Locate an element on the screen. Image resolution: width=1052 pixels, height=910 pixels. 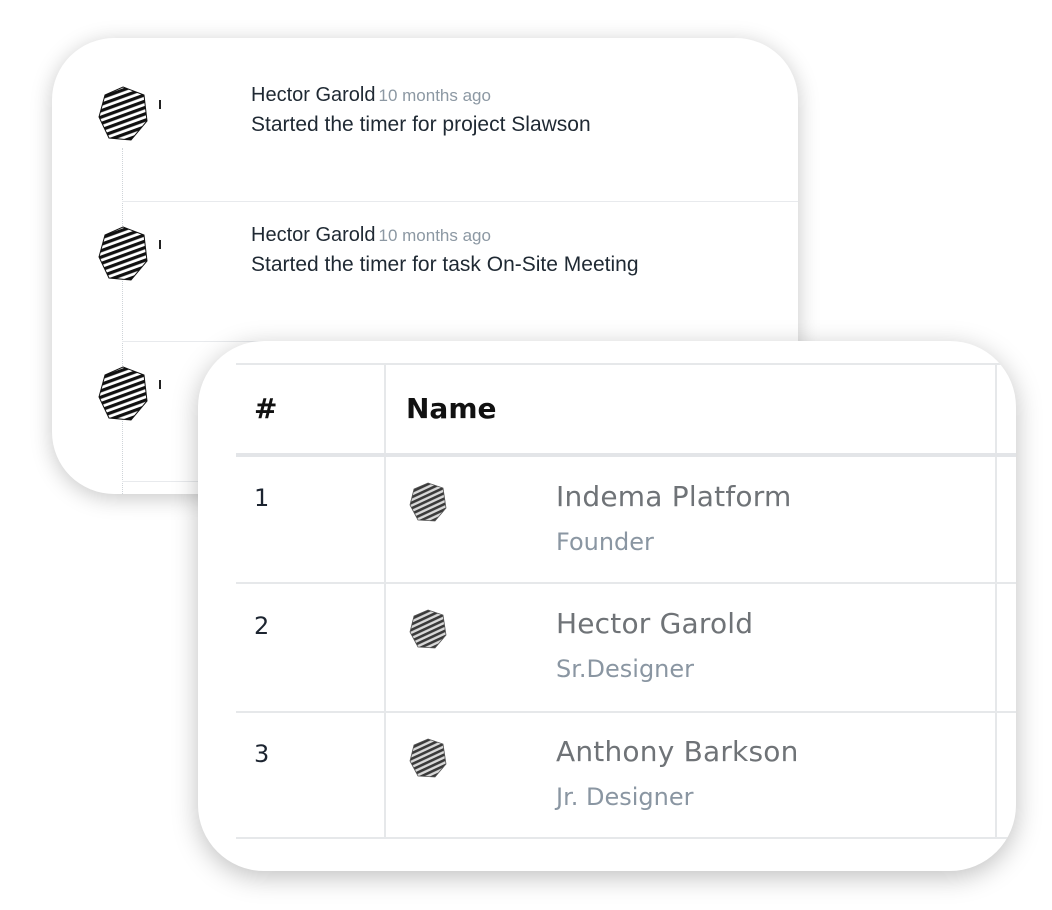
row-number: 2 is located at coordinates (262, 626).